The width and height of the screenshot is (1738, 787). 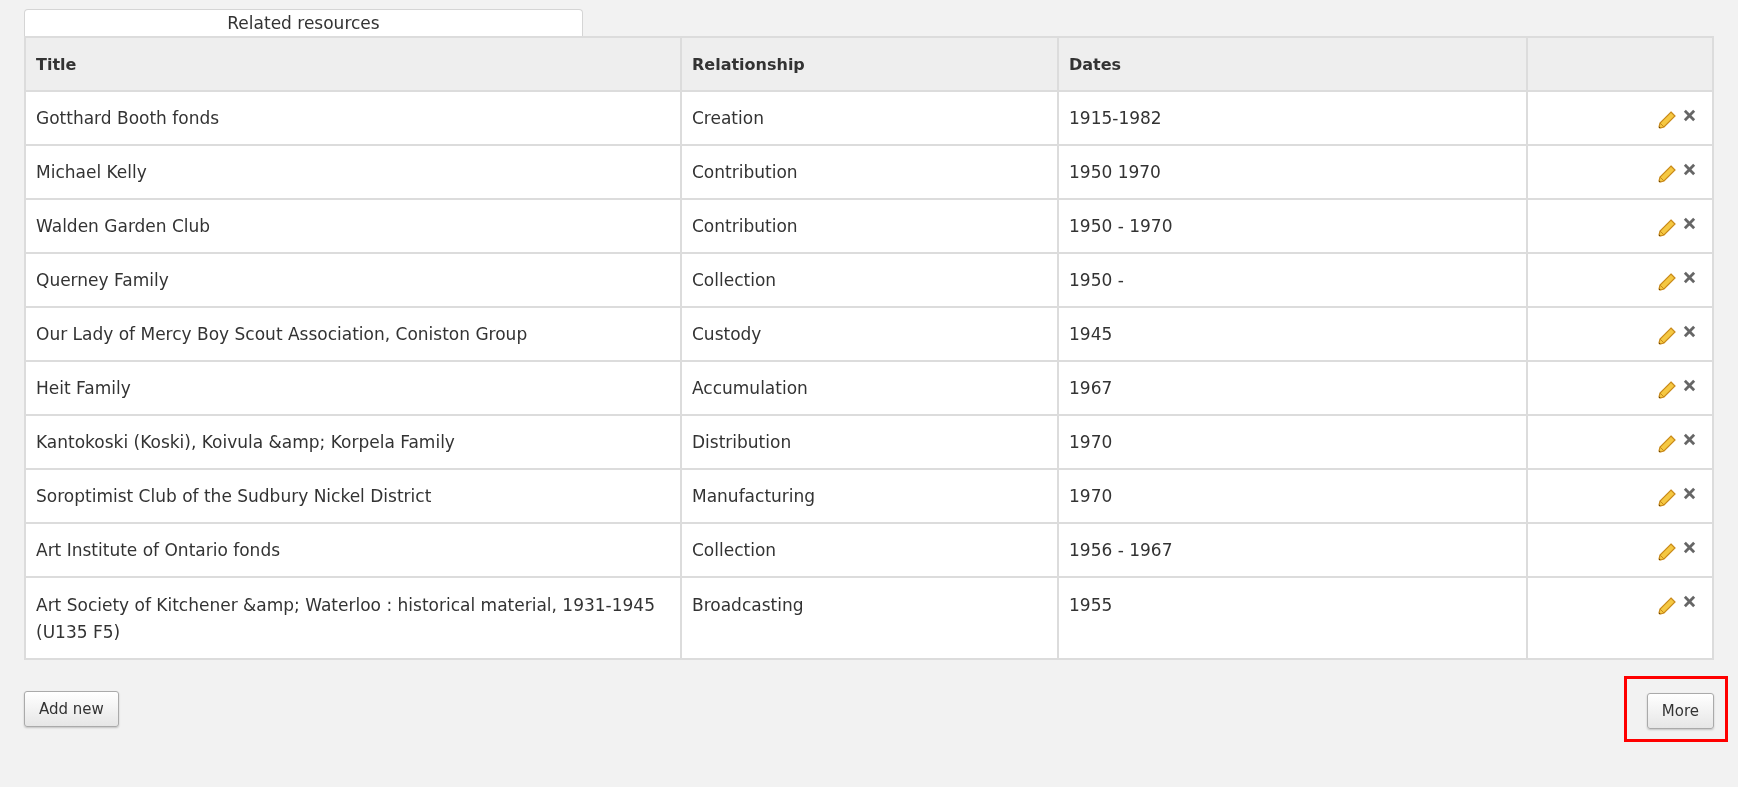 What do you see at coordinates (869, 334) in the screenshot?
I see `relationship-cell: Custody` at bounding box center [869, 334].